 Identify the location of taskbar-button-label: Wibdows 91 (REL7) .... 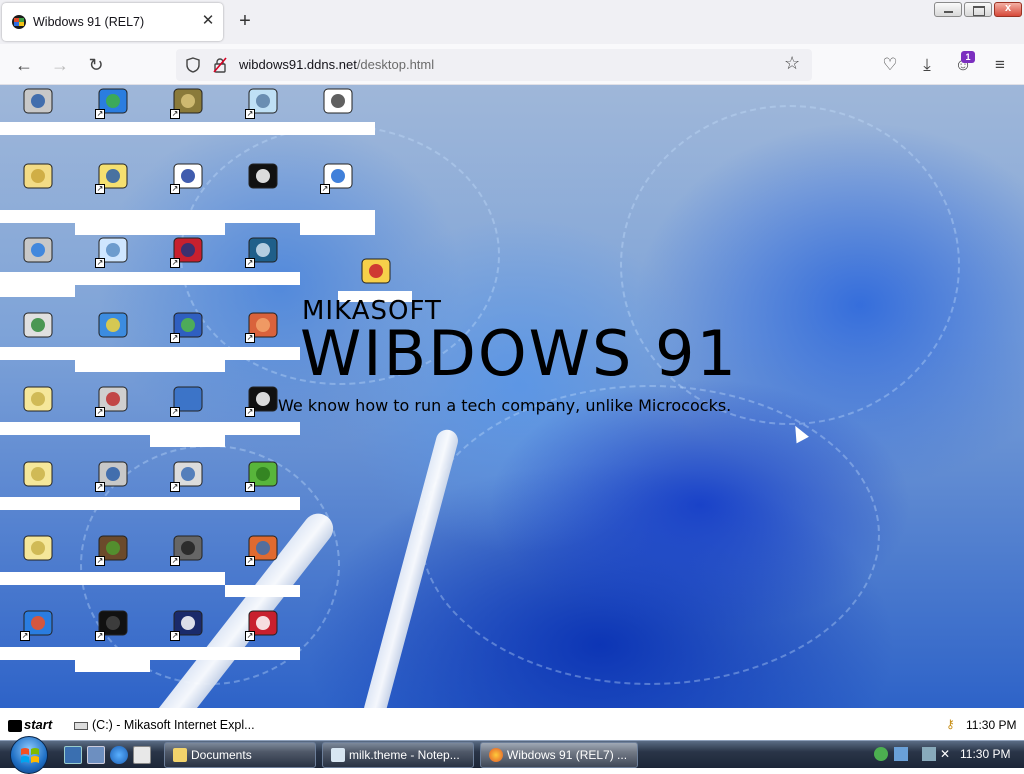
(567, 755).